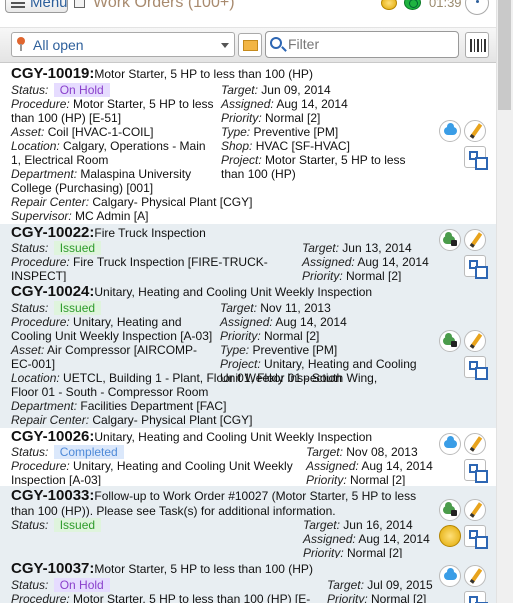 The image size is (513, 603). I want to click on connection-status-icon, so click(412, 5).